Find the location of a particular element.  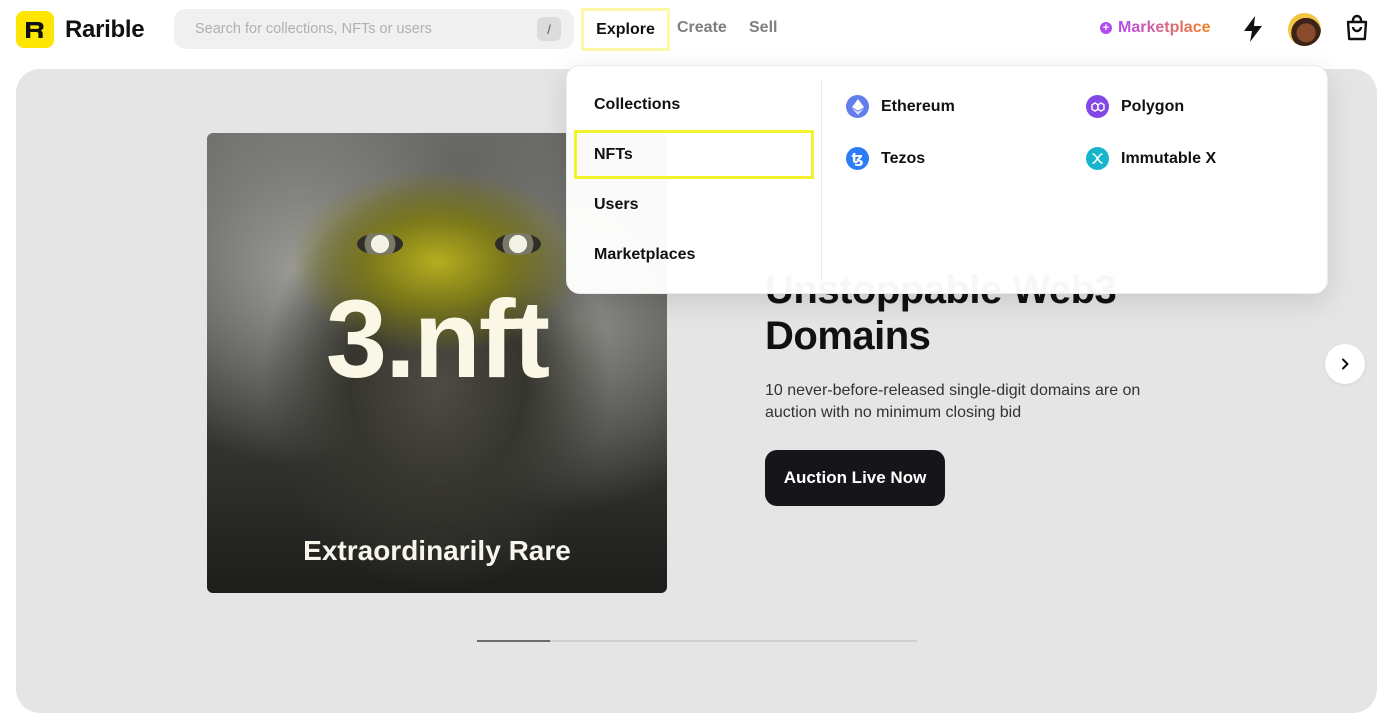

menu-item-collections: Collections is located at coordinates (637, 105).